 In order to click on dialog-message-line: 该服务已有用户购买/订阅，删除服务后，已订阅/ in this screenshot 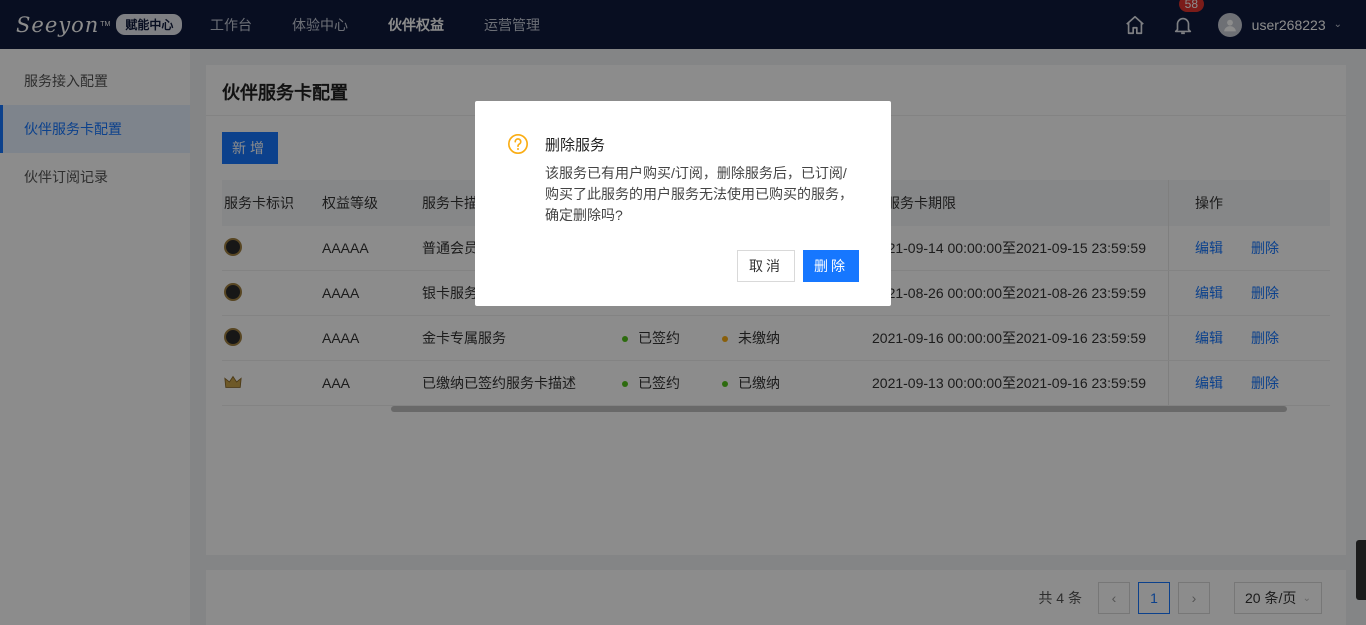, I will do `click(696, 173)`.